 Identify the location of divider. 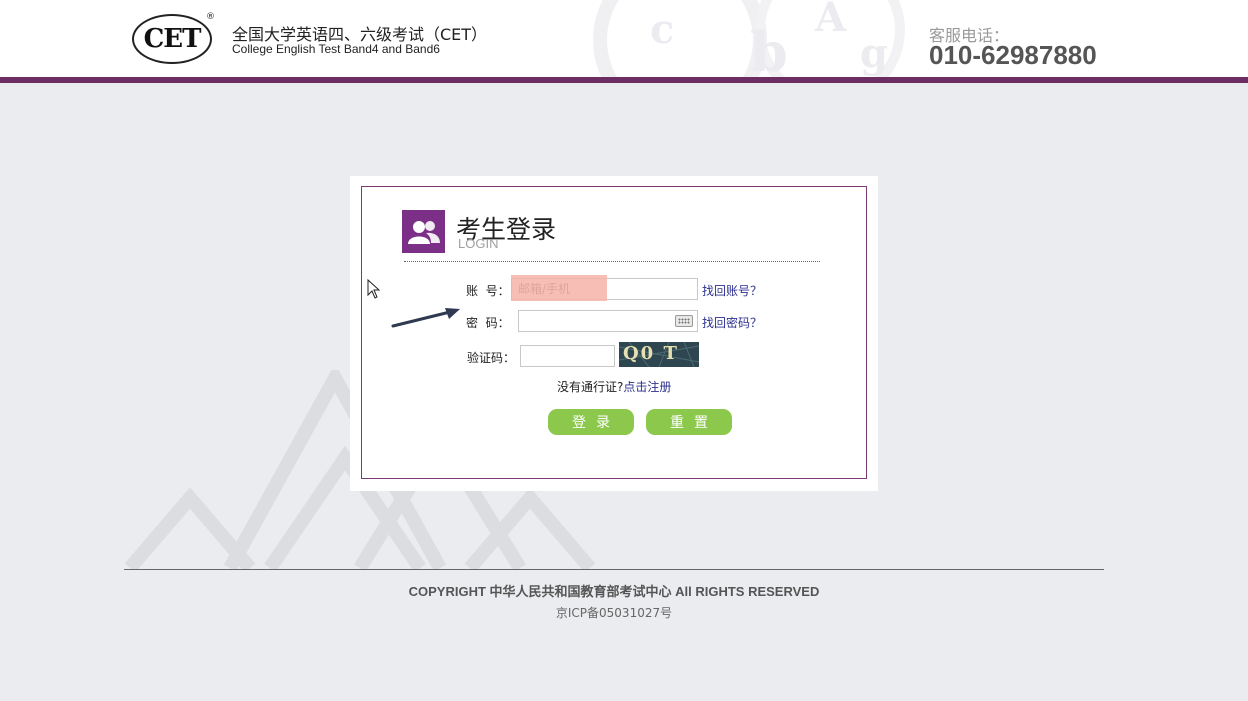
(612, 261).